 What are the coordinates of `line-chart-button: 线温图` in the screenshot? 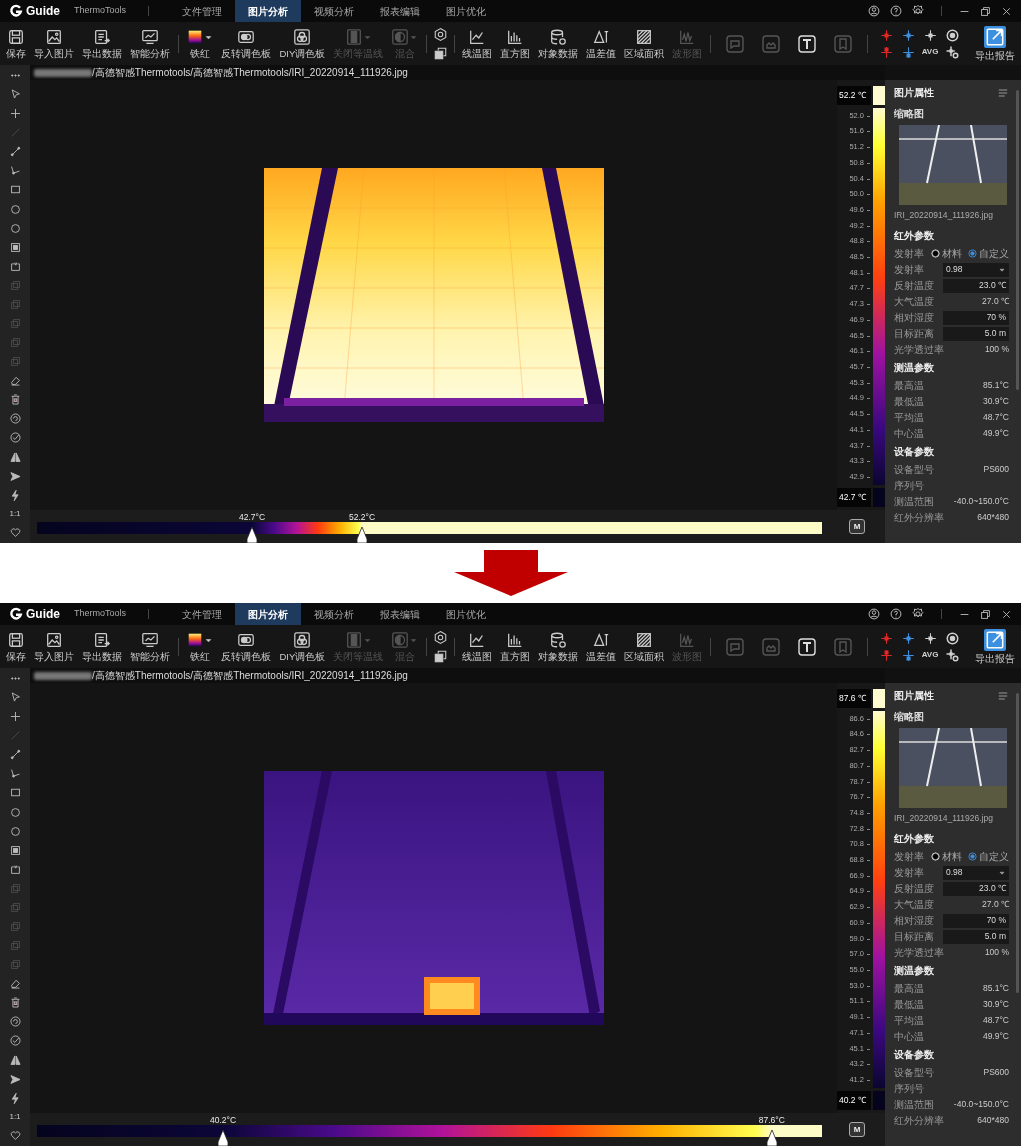 It's located at (477, 646).